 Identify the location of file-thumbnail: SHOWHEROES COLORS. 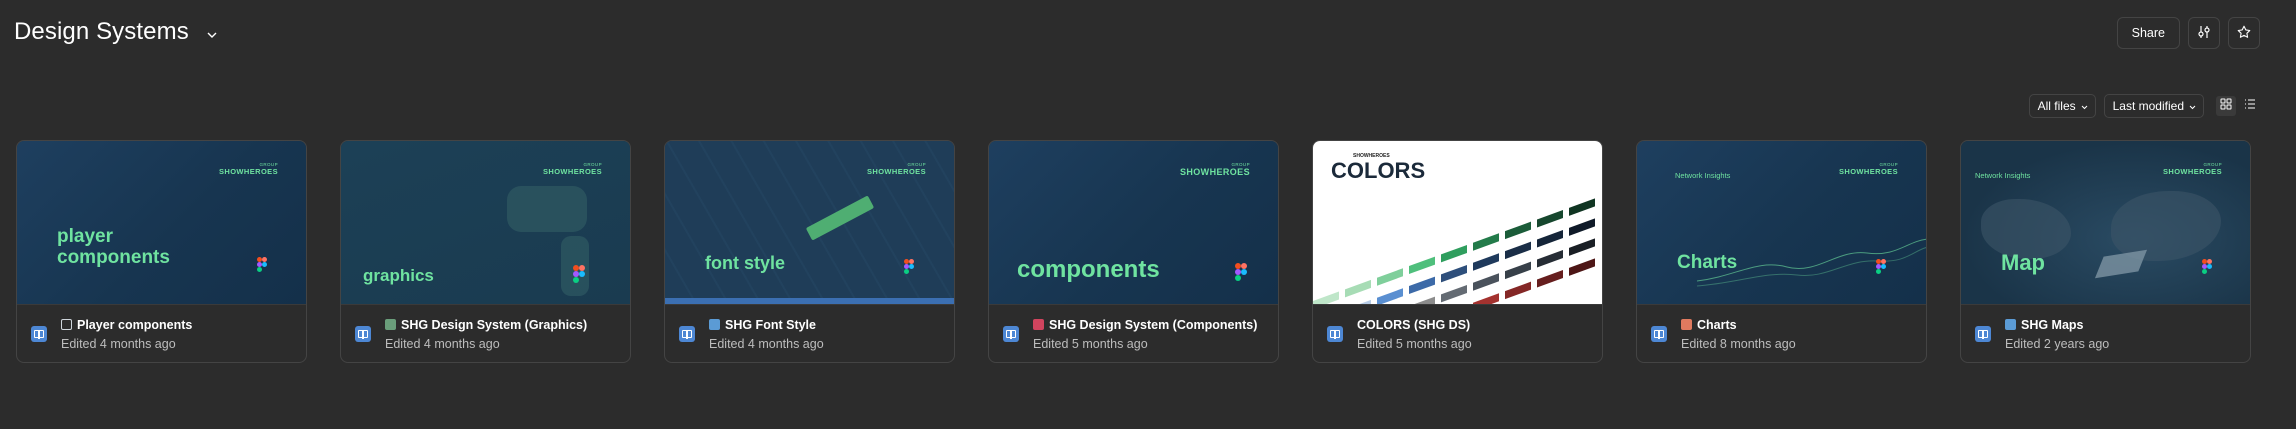
(1457, 223).